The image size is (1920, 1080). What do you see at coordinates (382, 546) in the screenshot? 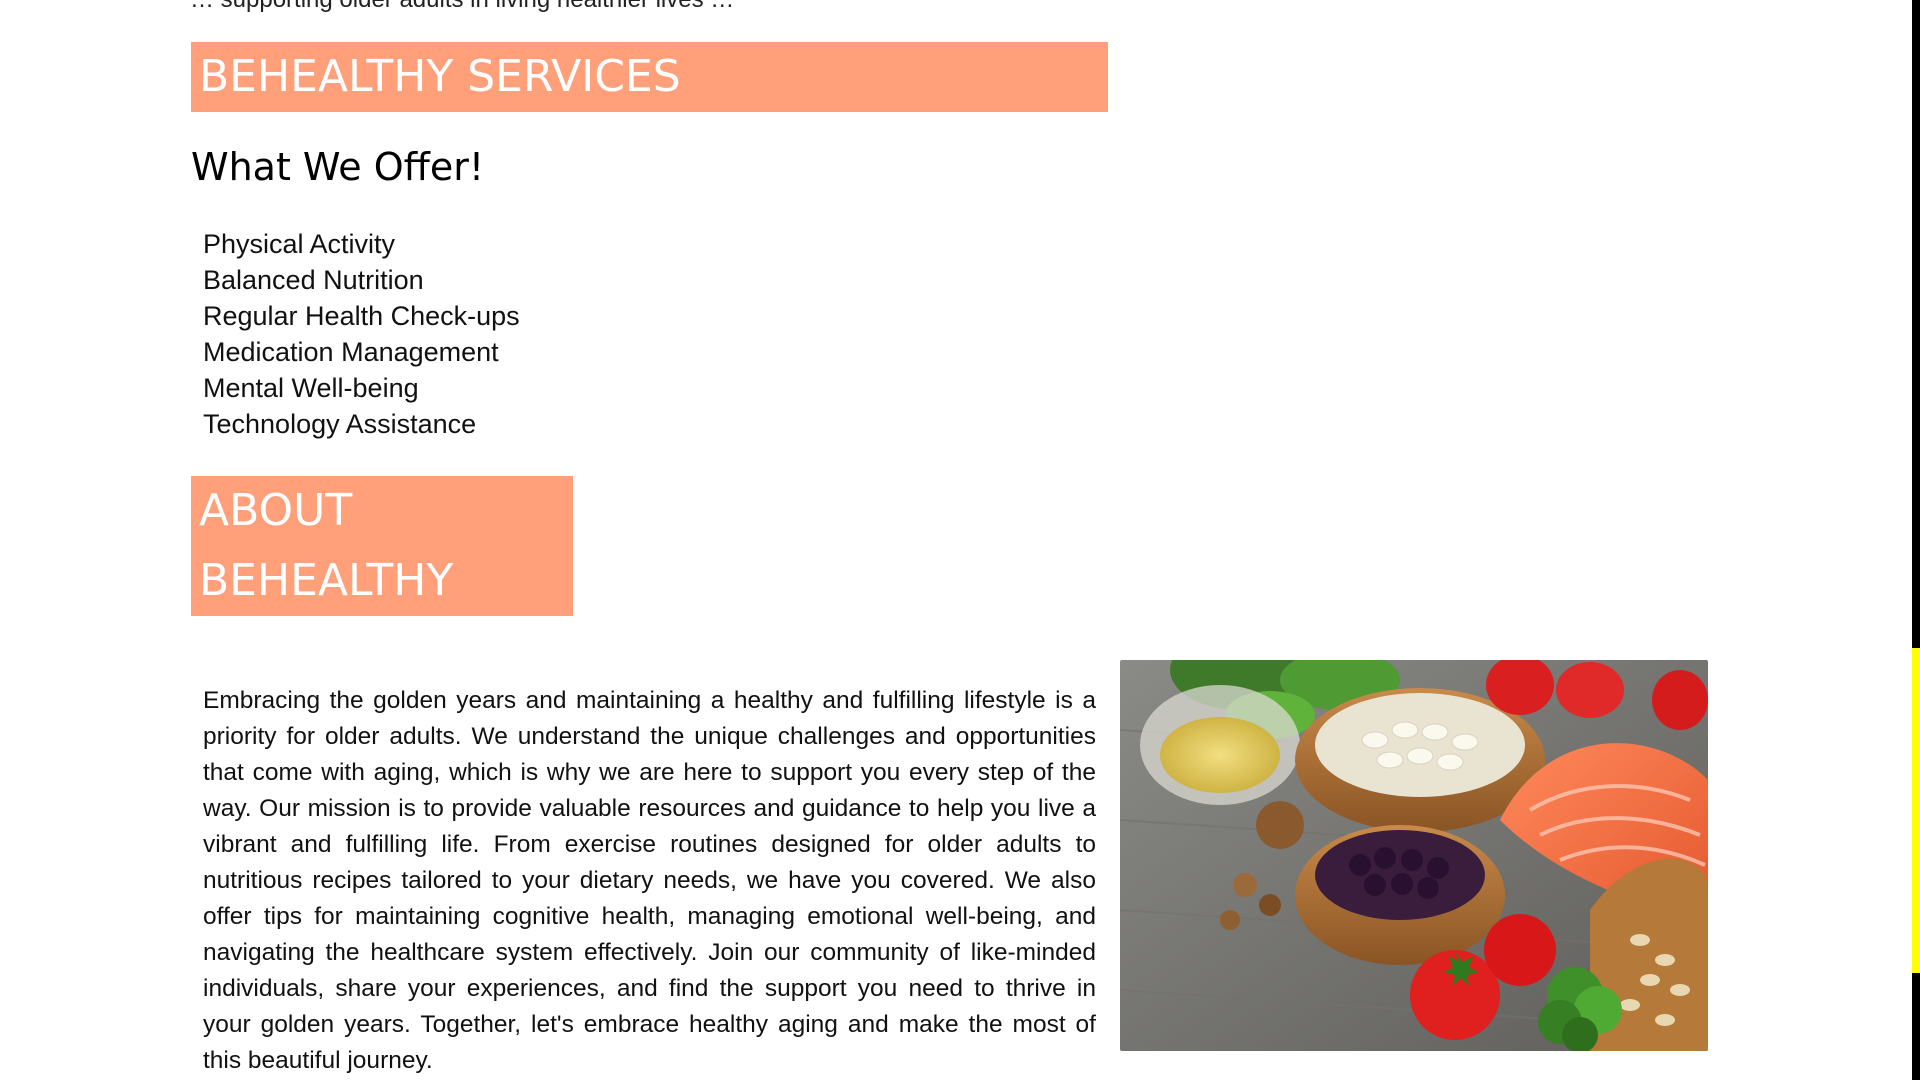
I see `about-banner: ABOUT BEHEALTHY` at bounding box center [382, 546].